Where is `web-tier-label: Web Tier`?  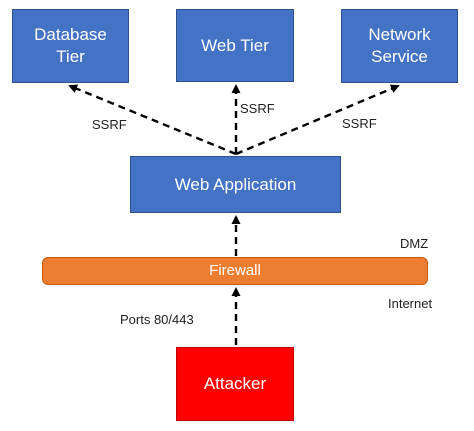 web-tier-label: Web Tier is located at coordinates (235, 45).